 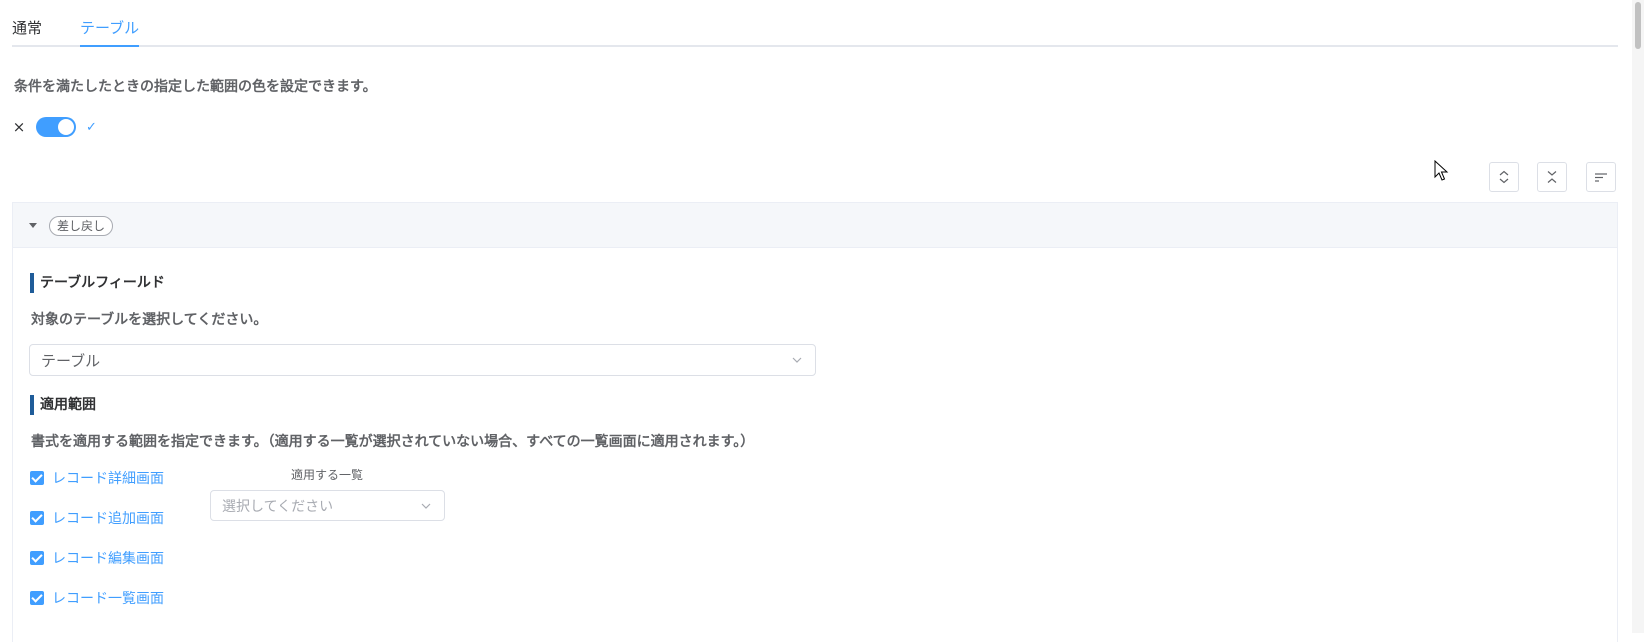 I want to click on expand-all-icon, so click(x=1504, y=177).